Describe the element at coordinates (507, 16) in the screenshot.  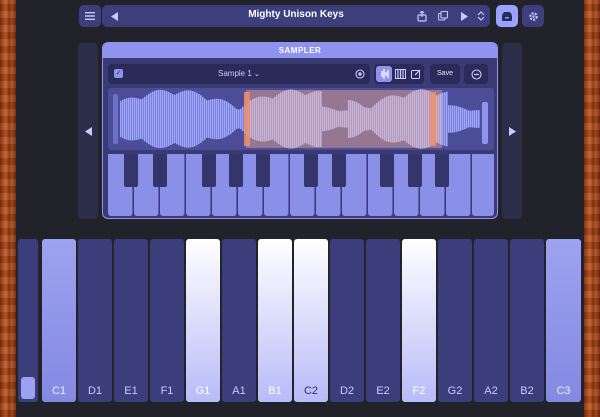
I see `sampler-view-button` at that location.